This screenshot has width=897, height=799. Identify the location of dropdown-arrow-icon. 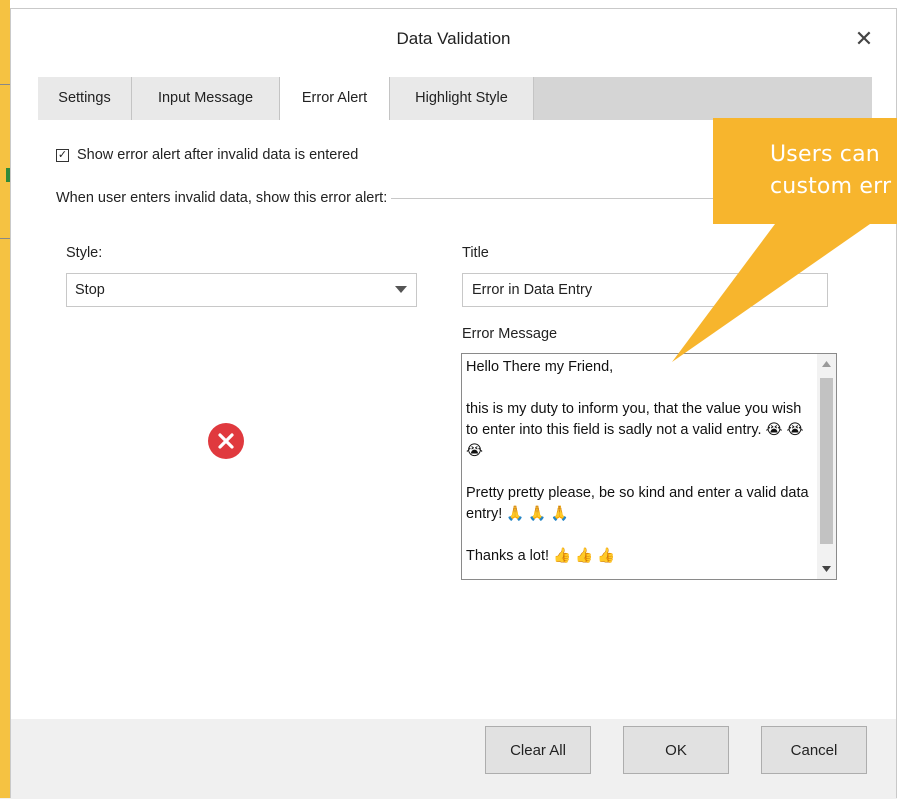
(401, 290).